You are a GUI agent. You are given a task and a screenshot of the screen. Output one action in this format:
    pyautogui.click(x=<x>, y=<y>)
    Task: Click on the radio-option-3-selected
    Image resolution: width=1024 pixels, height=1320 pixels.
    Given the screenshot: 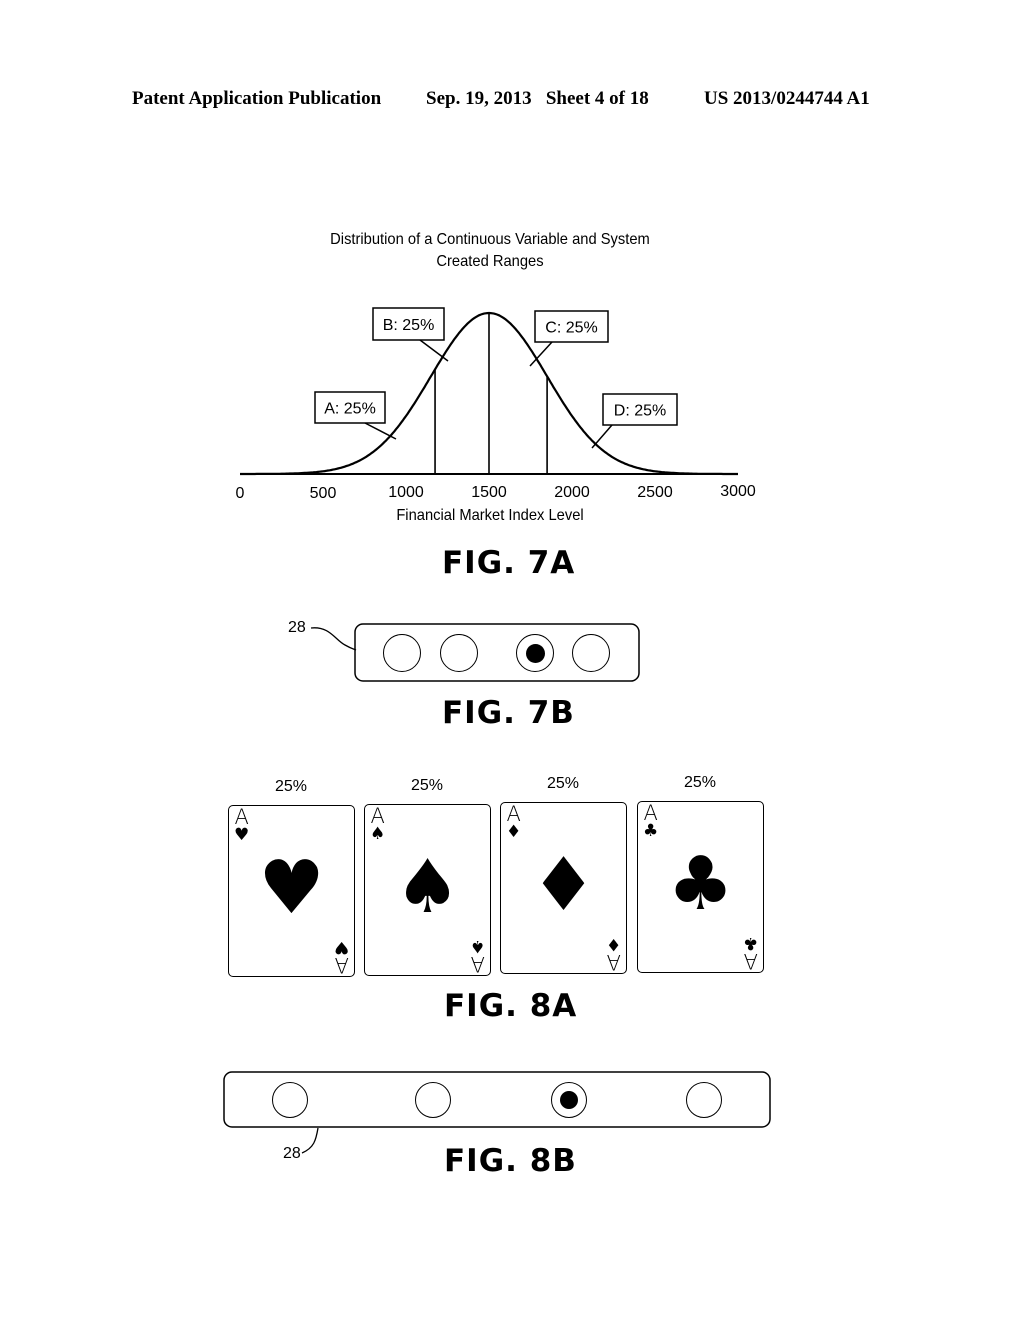 What is the action you would take?
    pyautogui.click(x=569, y=1100)
    